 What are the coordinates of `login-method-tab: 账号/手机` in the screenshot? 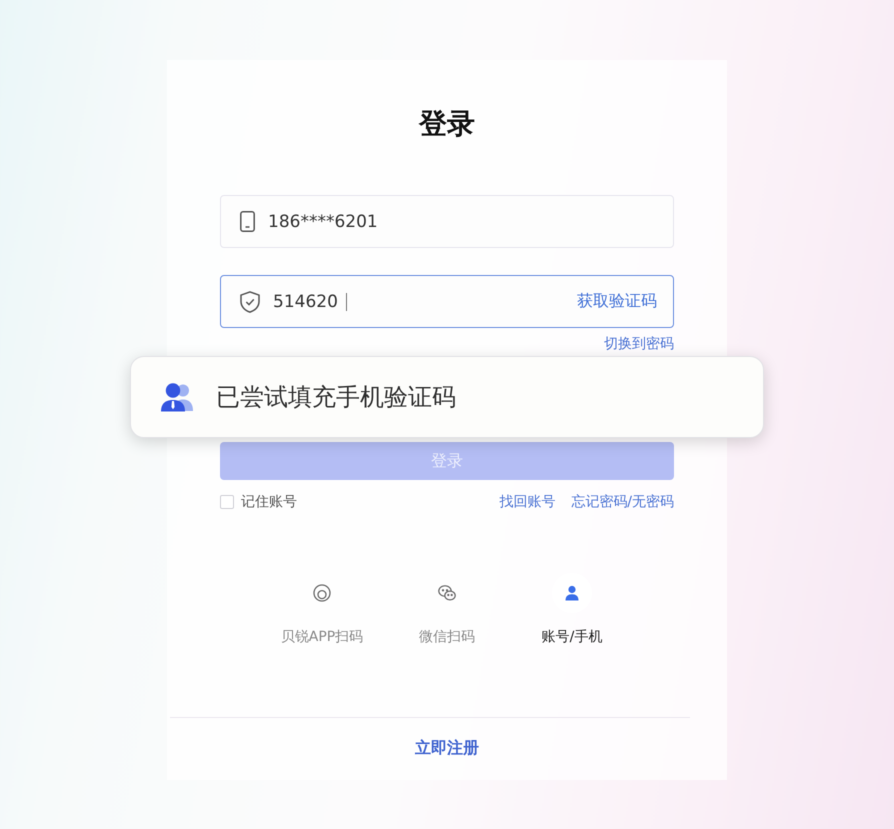 It's located at (572, 609).